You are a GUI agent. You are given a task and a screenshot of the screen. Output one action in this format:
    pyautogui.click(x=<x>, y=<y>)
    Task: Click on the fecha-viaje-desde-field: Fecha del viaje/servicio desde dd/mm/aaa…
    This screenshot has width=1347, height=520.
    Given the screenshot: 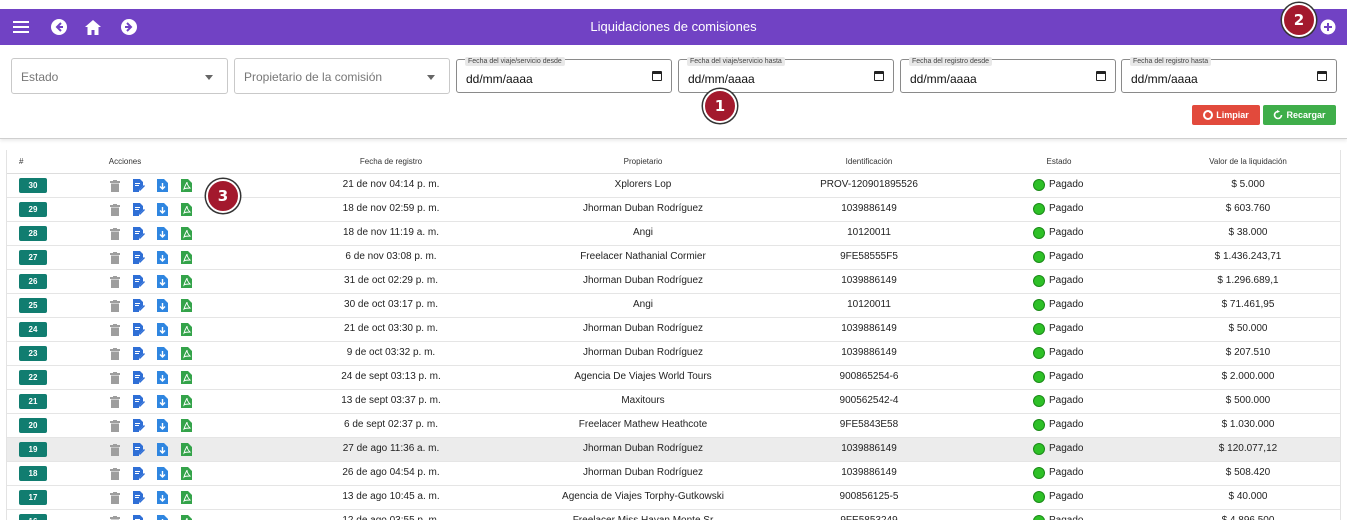 What is the action you would take?
    pyautogui.click(x=564, y=75)
    